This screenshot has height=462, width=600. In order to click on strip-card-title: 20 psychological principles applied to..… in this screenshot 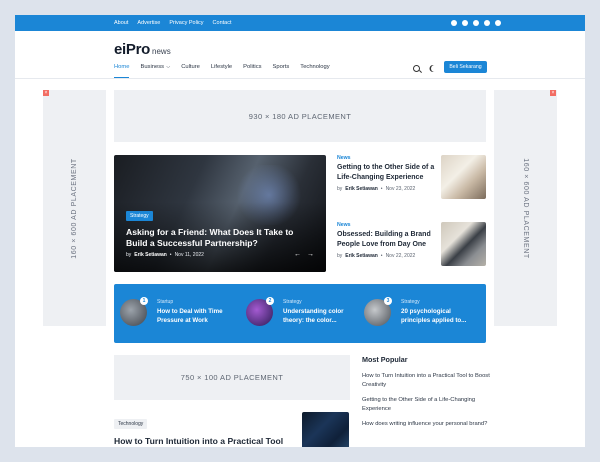, I will do `click(438, 316)`.